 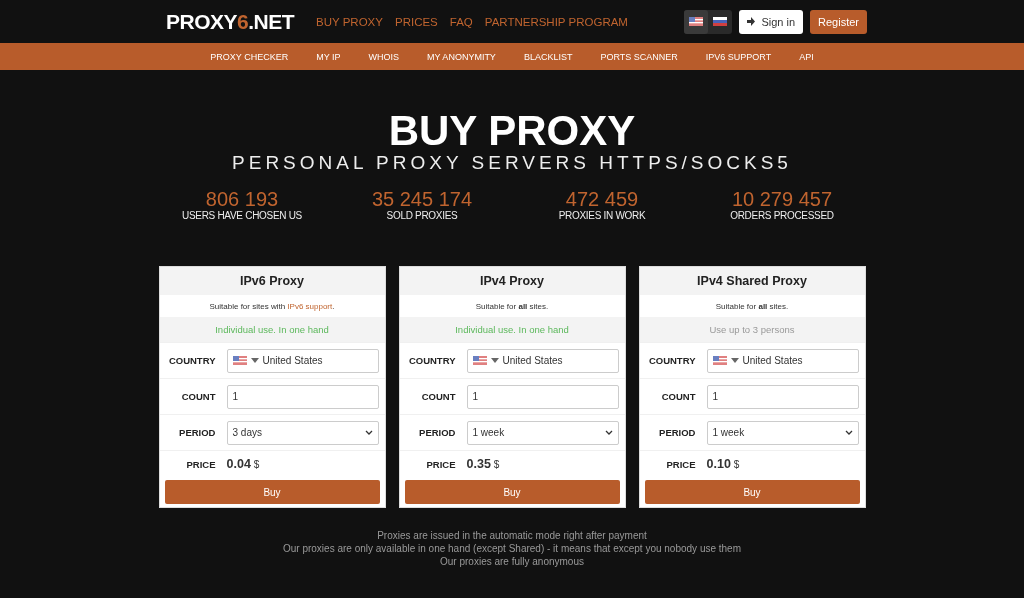 I want to click on stat-value: 35 245 174, so click(x=422, y=199).